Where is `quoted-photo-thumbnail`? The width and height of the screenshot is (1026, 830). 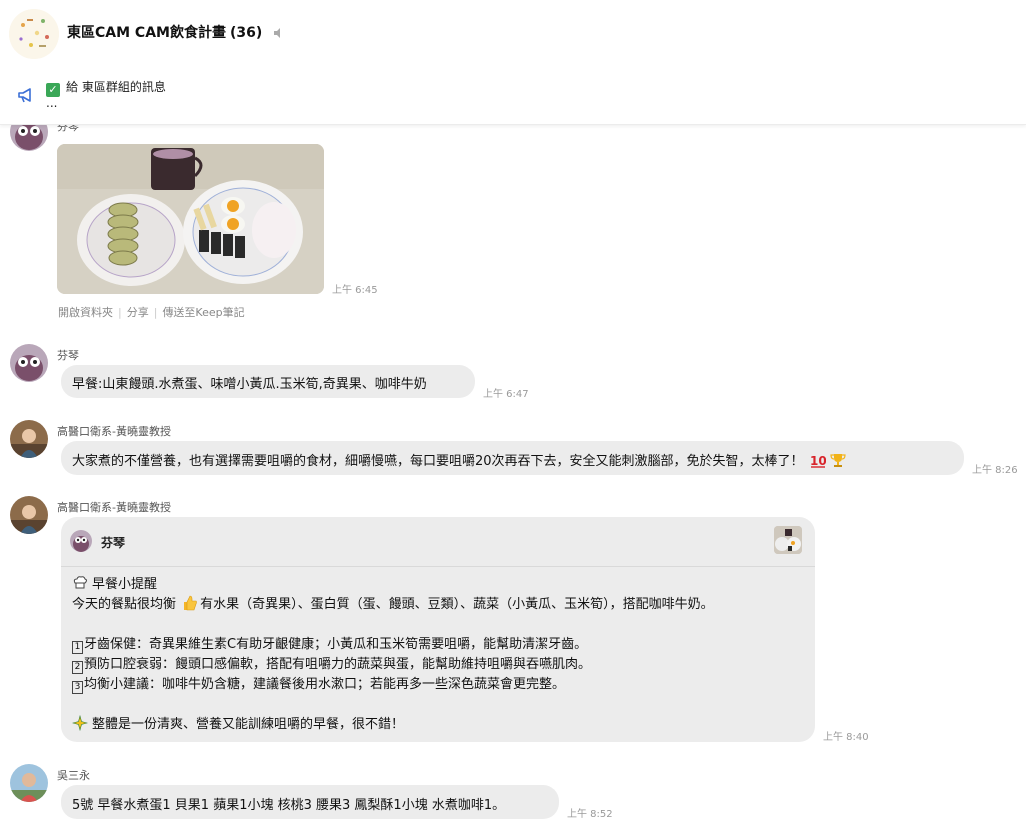 quoted-photo-thumbnail is located at coordinates (788, 540).